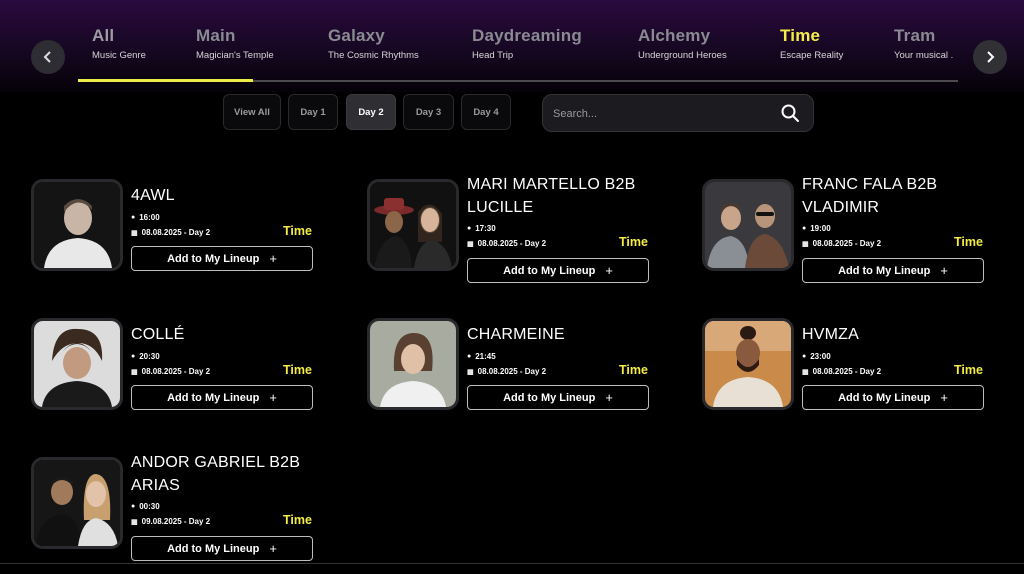 The width and height of the screenshot is (1024, 574). What do you see at coordinates (428, 112) in the screenshot?
I see `day-3-button: Day 3` at bounding box center [428, 112].